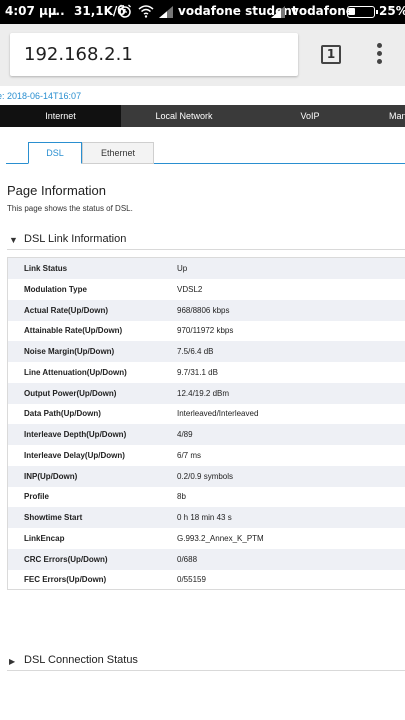  Describe the element at coordinates (2, 96) in the screenshot. I see `timestamp-label: e:` at that location.